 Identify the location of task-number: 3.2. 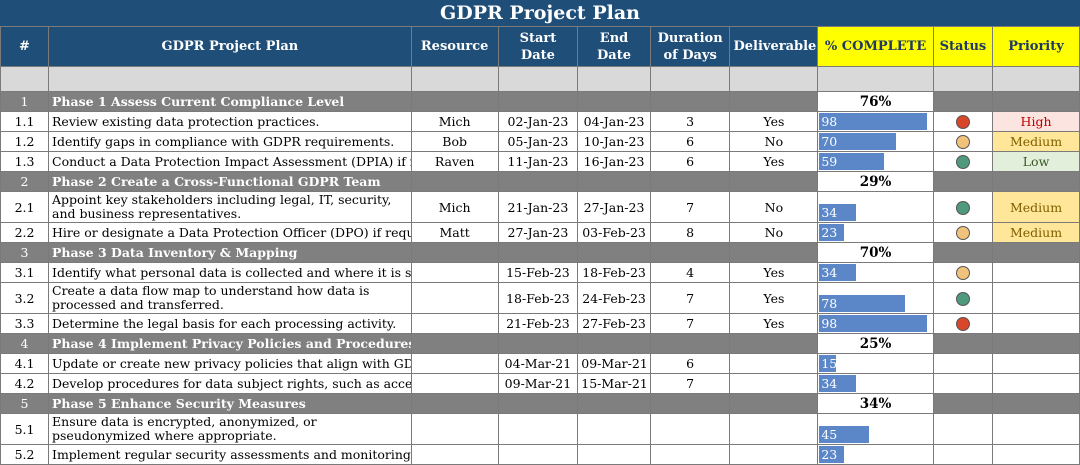
(25, 298).